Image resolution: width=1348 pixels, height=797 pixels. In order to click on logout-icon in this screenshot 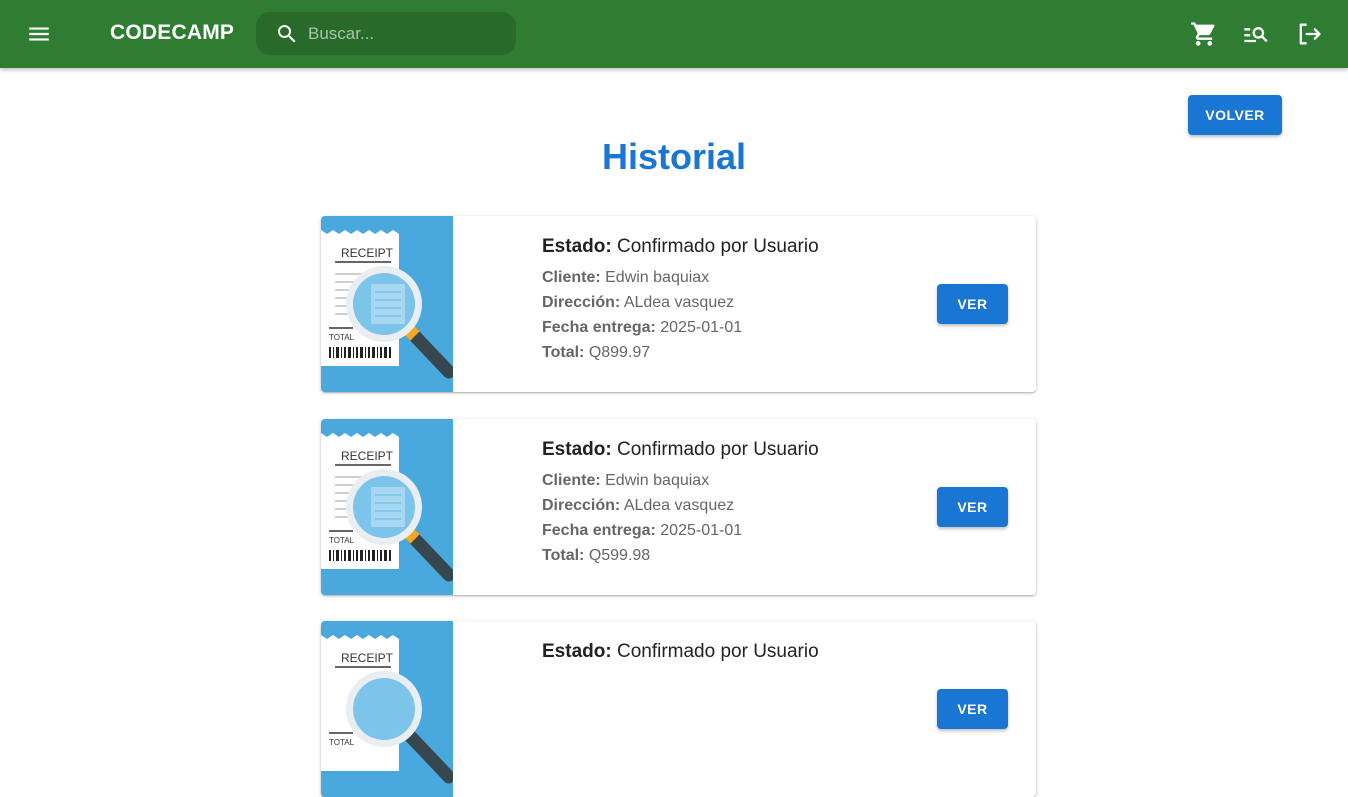, I will do `click(1309, 34)`.